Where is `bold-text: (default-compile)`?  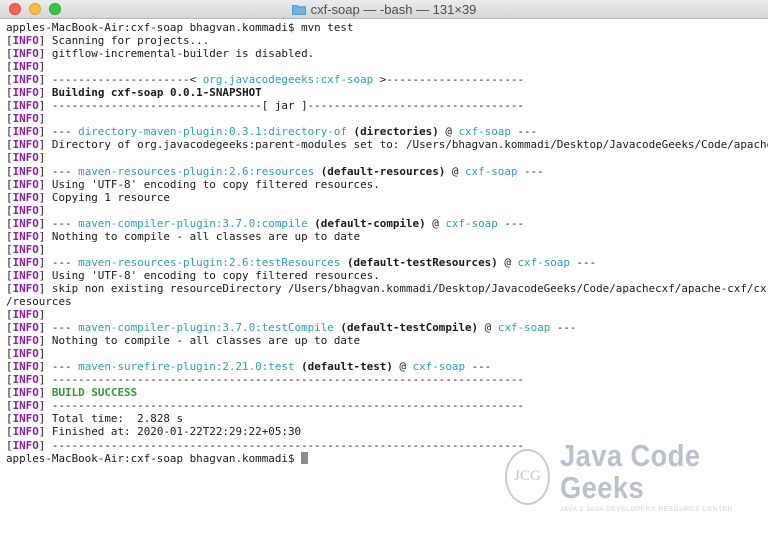 bold-text: (default-compile) is located at coordinates (370, 223).